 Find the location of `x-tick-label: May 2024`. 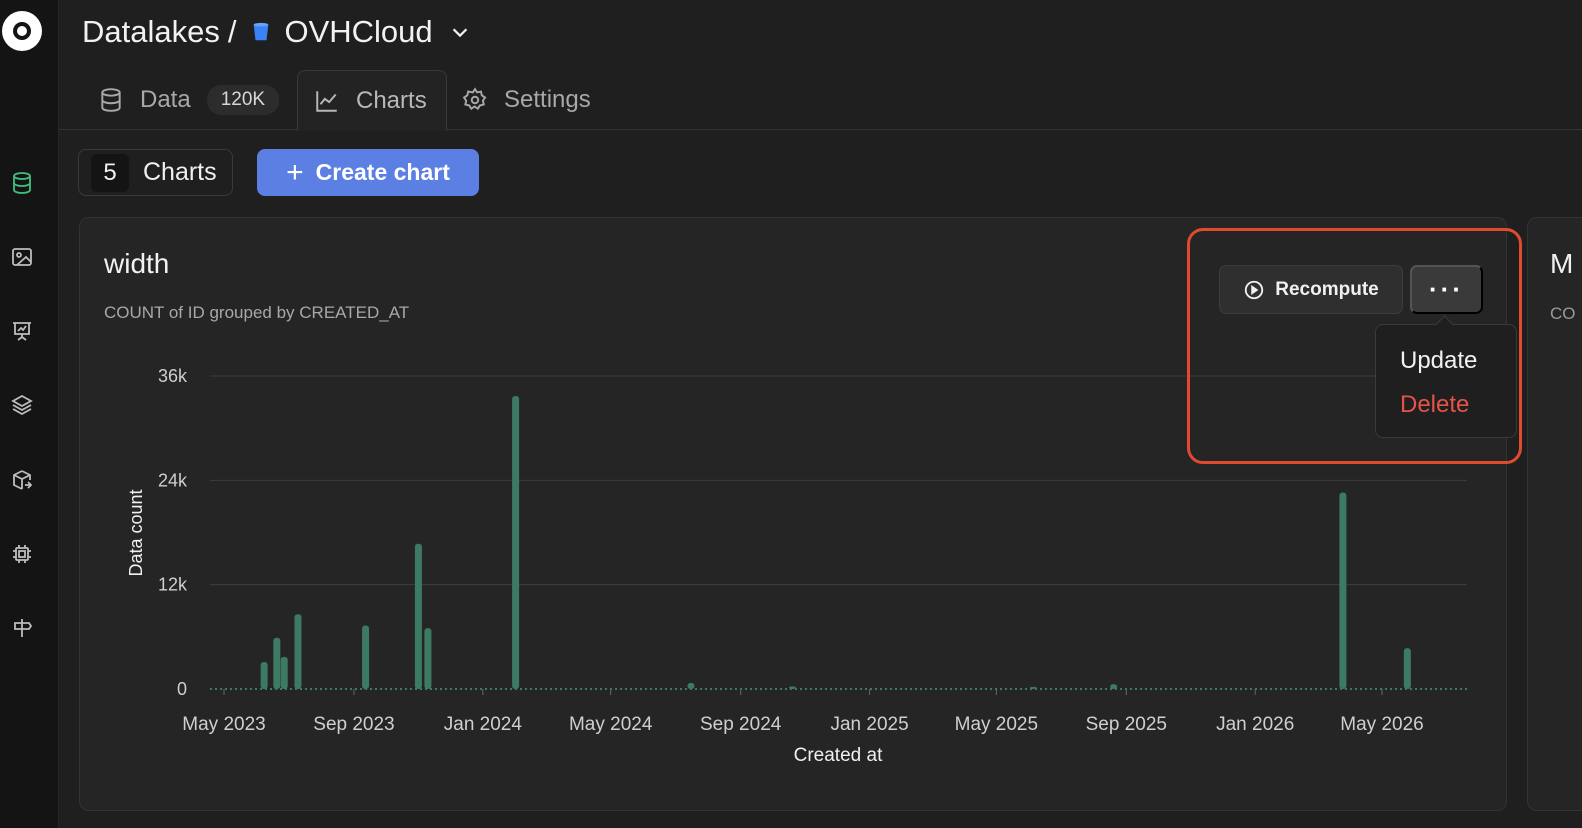

x-tick-label: May 2024 is located at coordinates (611, 724).